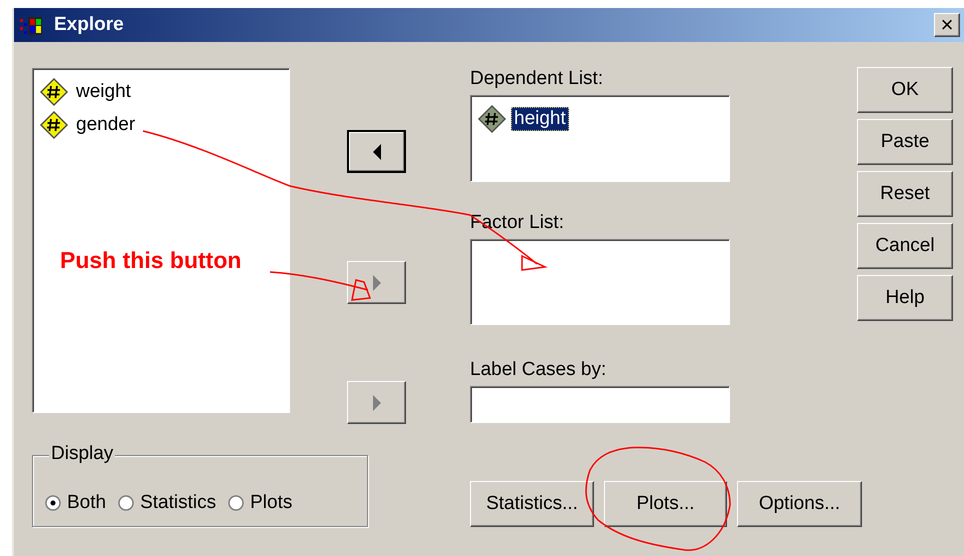 This screenshot has width=964, height=556. Describe the element at coordinates (167, 503) in the screenshot. I see `display-radio: Statistics` at that location.